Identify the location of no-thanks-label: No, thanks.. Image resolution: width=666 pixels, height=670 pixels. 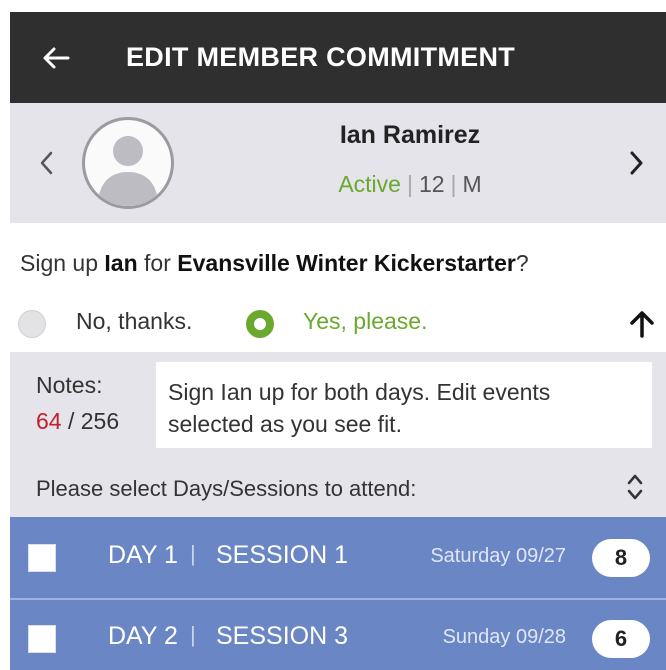
(134, 321).